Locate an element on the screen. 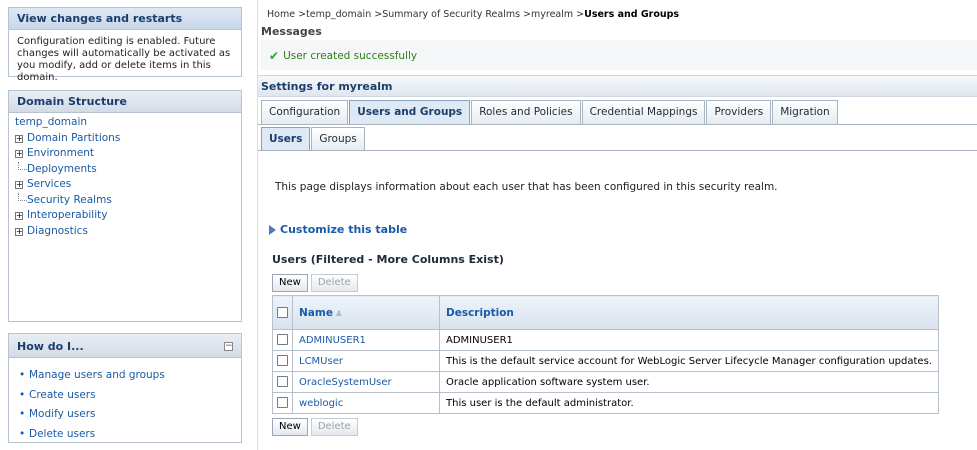  success-message: User created successfully is located at coordinates (350, 56).